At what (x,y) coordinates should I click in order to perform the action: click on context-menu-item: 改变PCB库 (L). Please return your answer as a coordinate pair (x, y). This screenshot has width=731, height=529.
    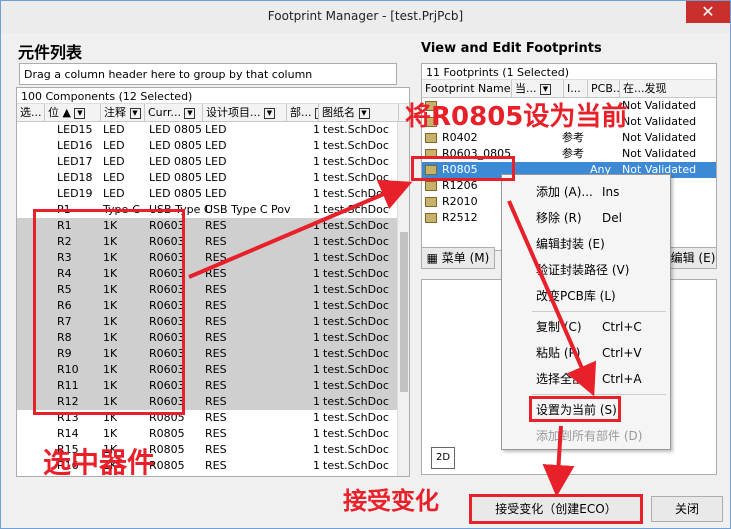
    Looking at the image, I should click on (586, 296).